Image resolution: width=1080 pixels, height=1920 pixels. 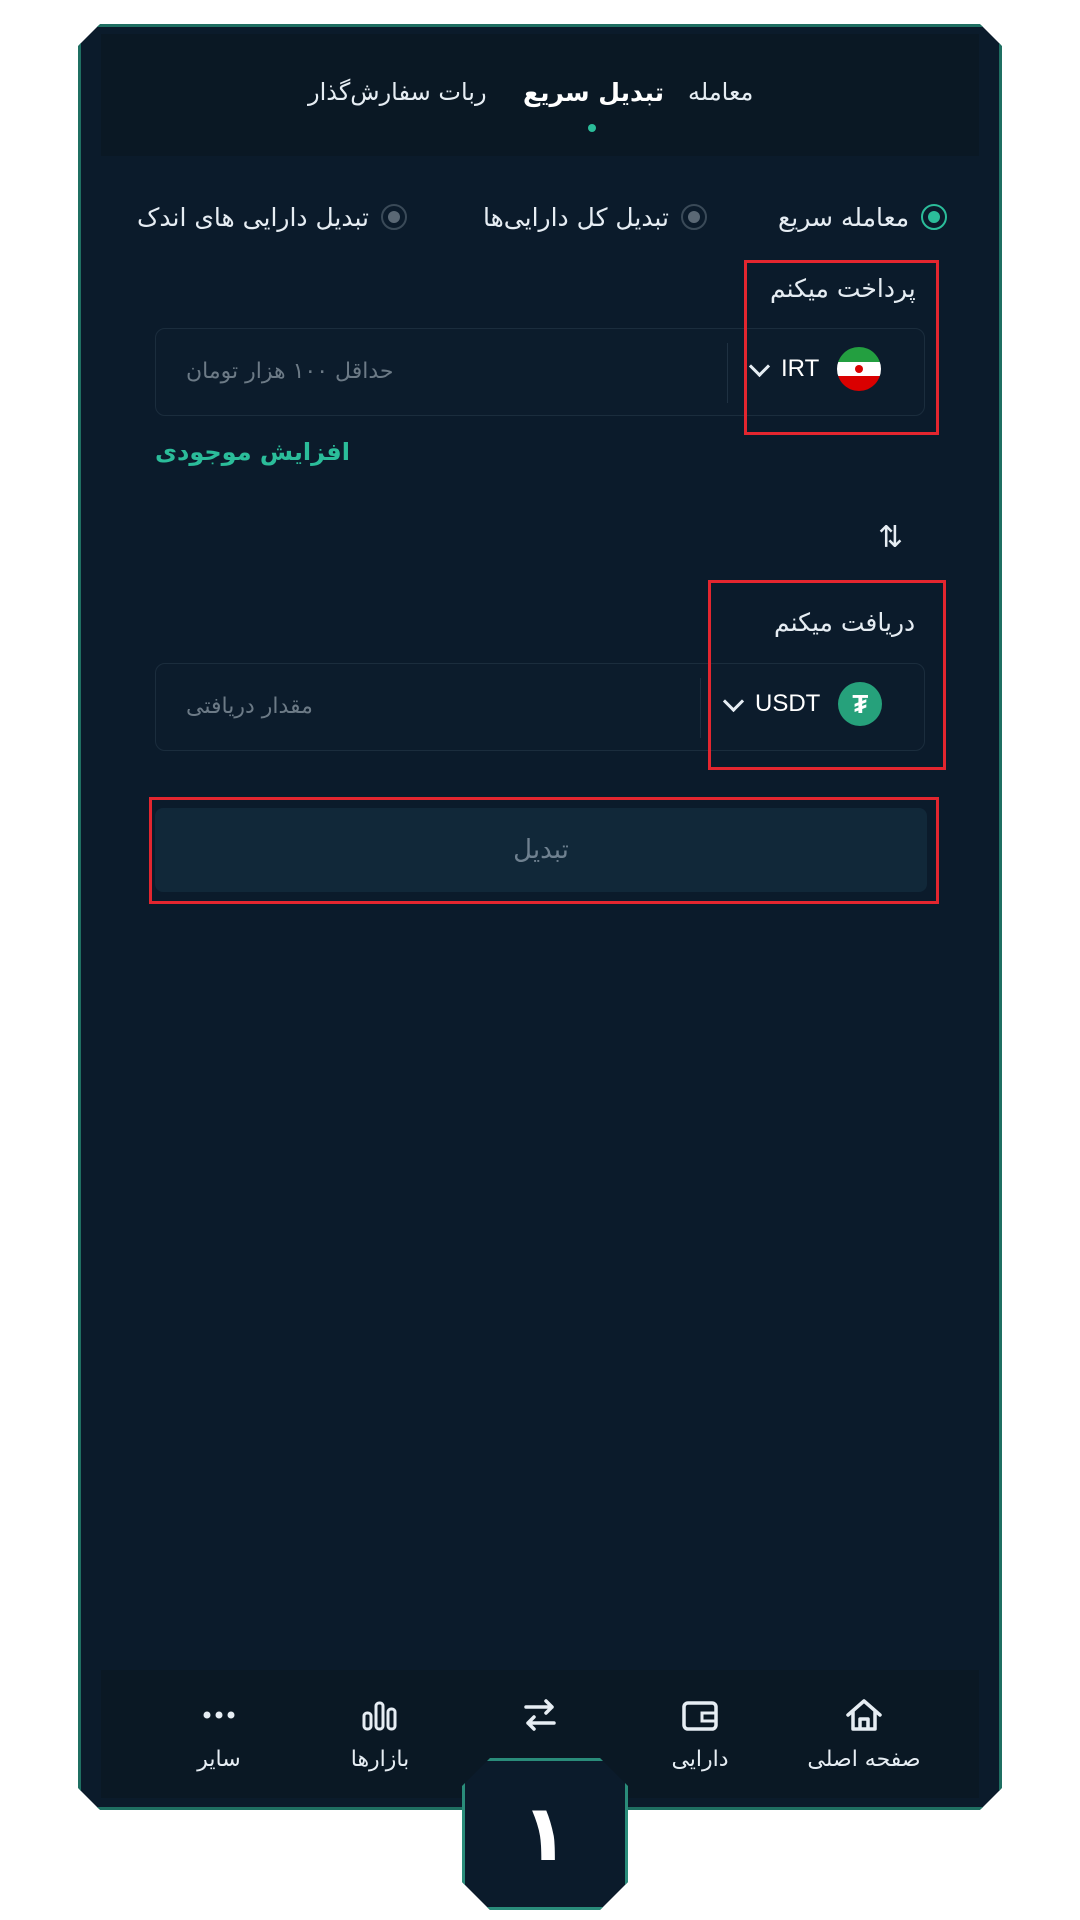 I want to click on convert-arrows-icon, so click(x=540, y=1715).